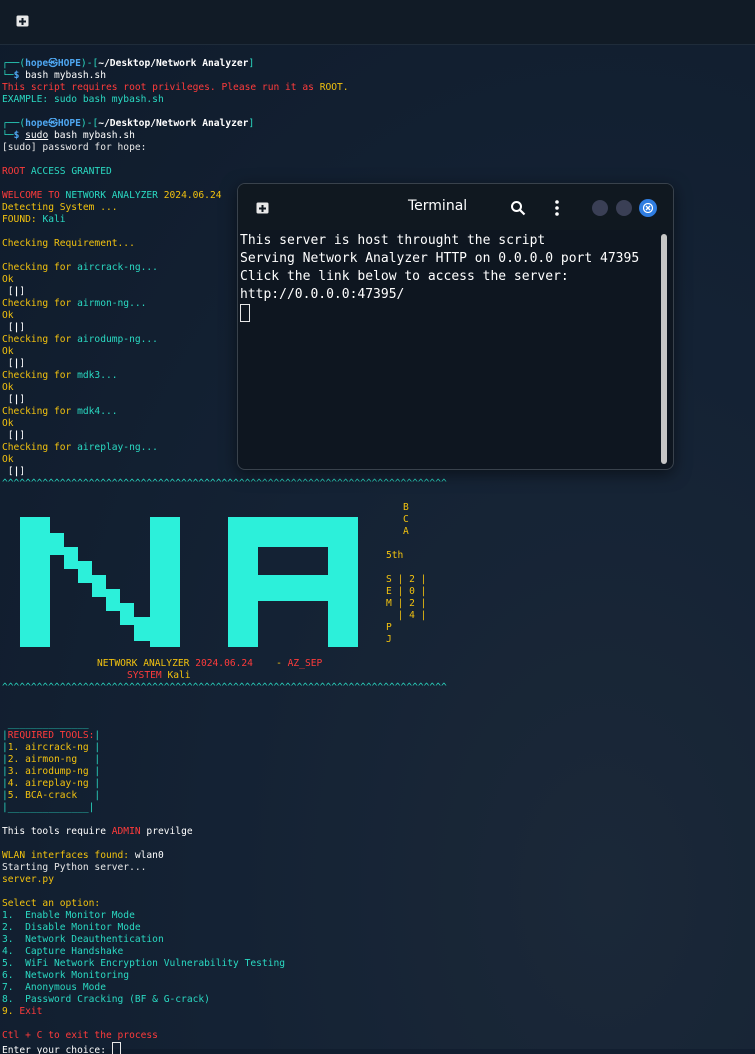  I want to click on option-exit: 9. Exit, so click(22, 1011).